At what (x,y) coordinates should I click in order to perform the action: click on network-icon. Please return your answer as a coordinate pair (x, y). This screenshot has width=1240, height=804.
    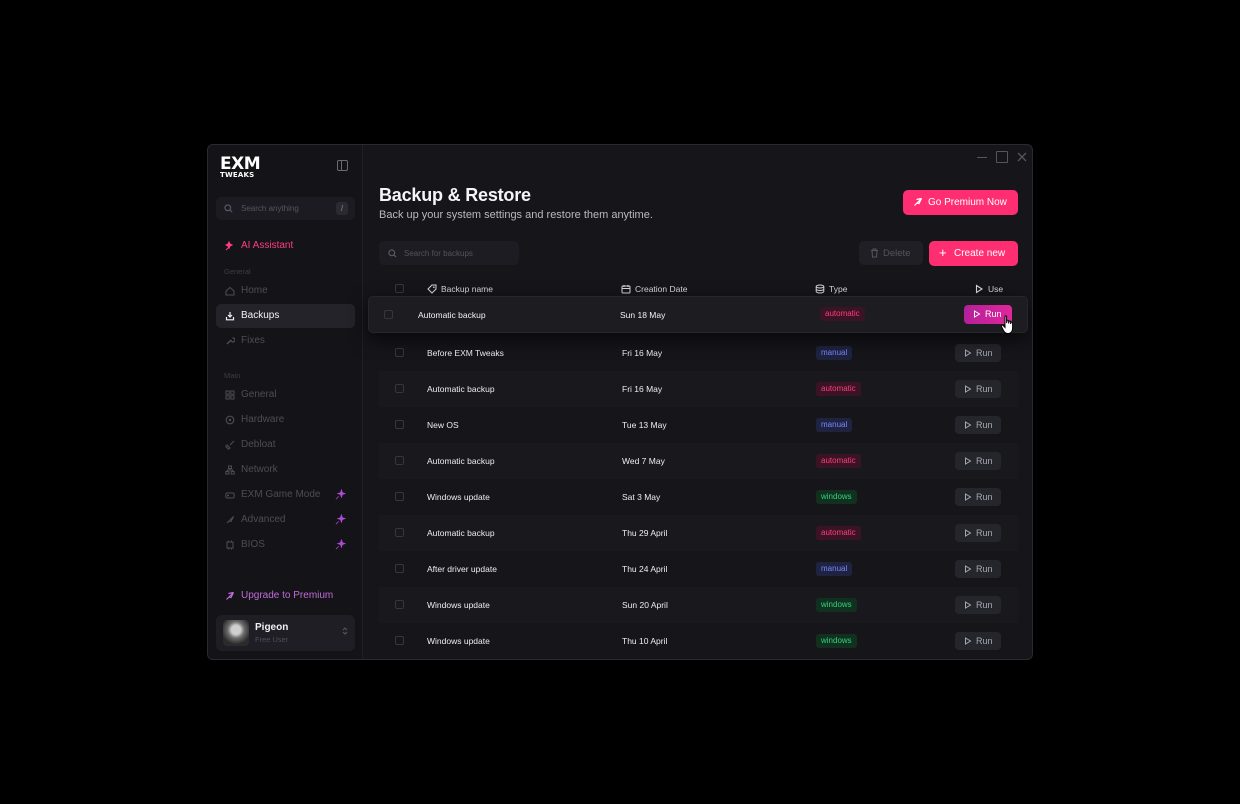
    Looking at the image, I should click on (230, 470).